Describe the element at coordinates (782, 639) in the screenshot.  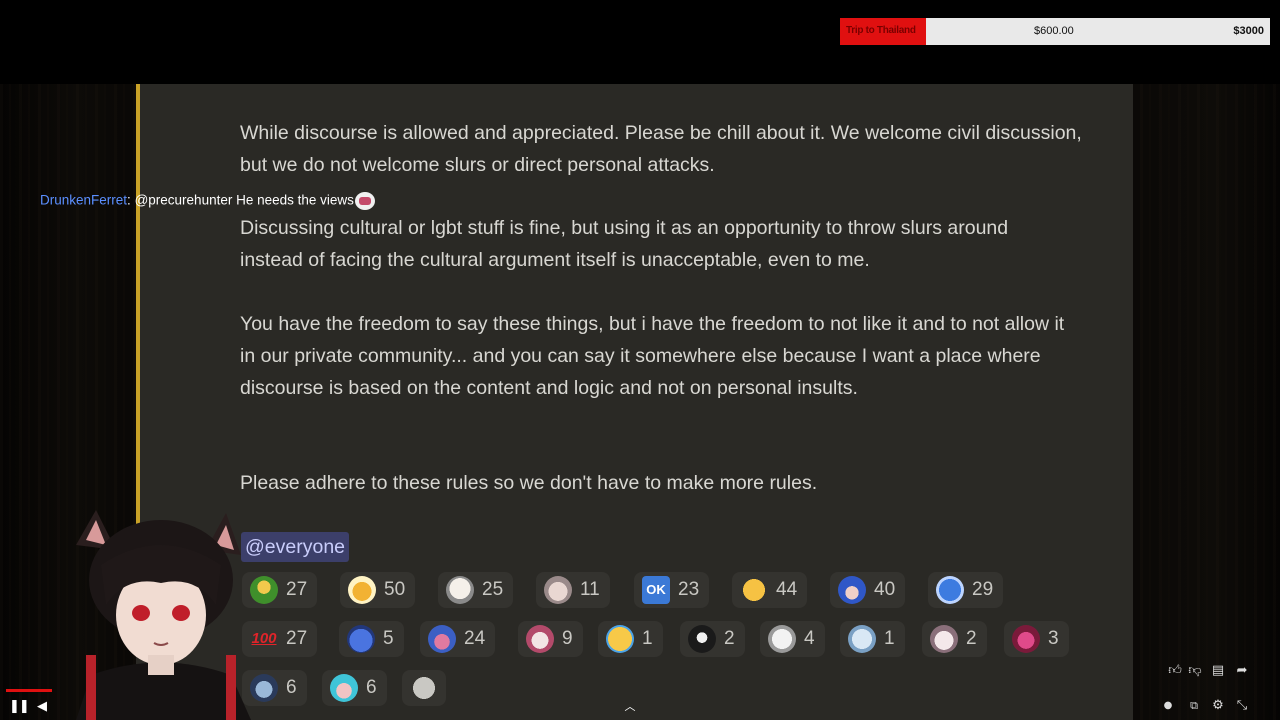
I see `white-cat-emoji-icon` at that location.